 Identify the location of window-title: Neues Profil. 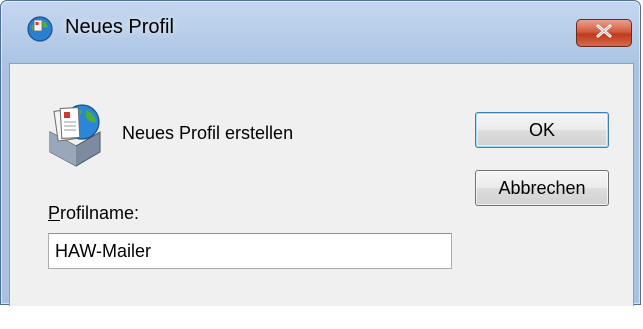
(119, 27).